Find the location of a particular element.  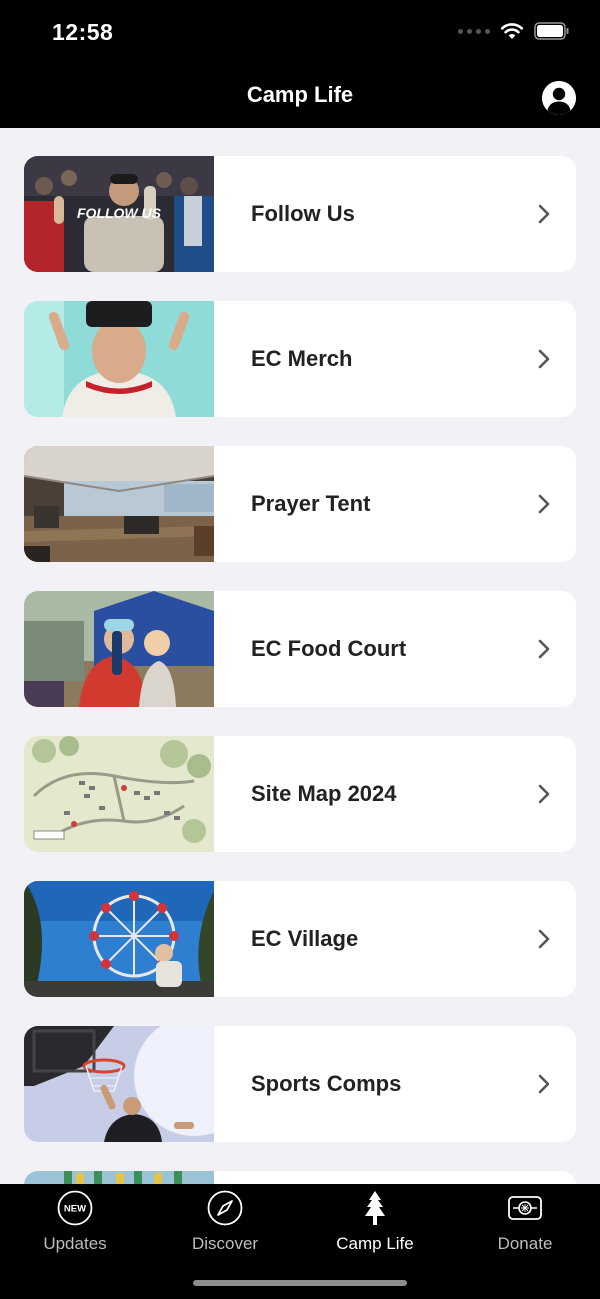

pine-tree-icon is located at coordinates (375, 1208).